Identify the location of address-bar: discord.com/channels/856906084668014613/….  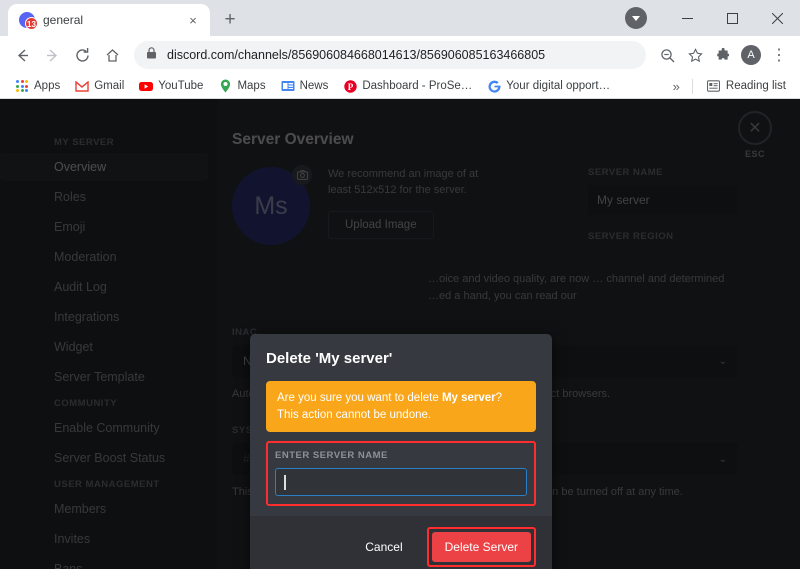
(390, 55).